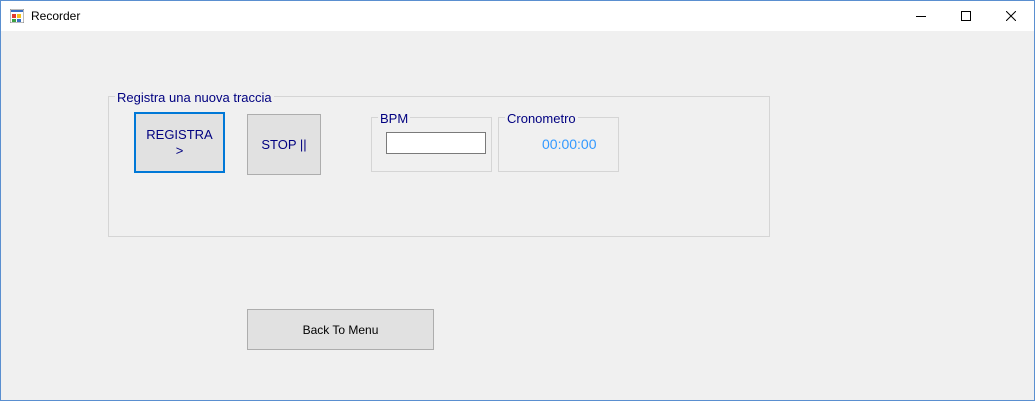 The width and height of the screenshot is (1035, 401). I want to click on minimize-icon, so click(920, 16).